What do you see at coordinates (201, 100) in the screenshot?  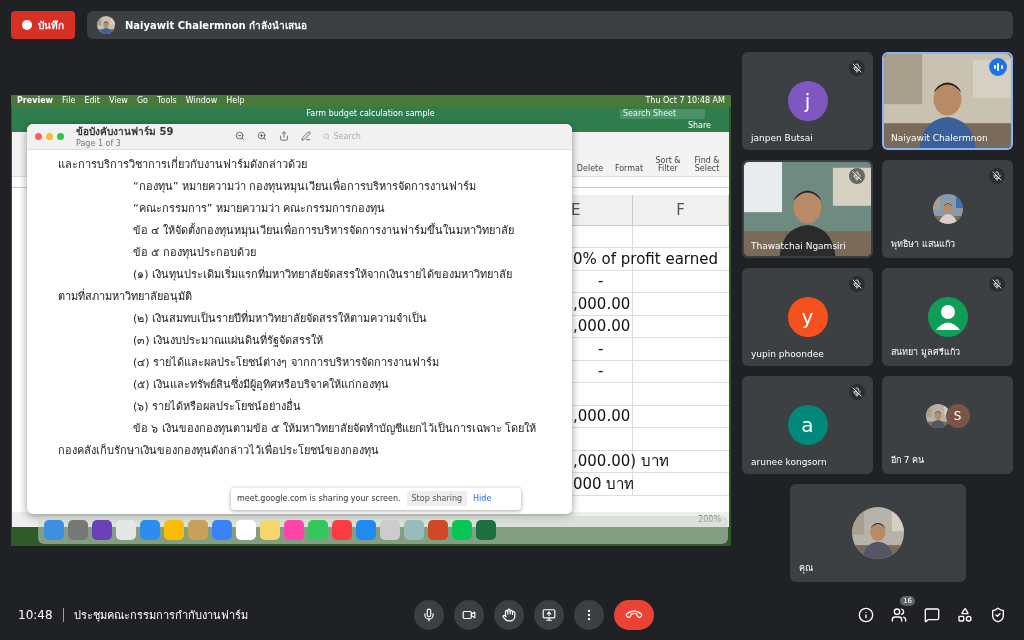 I see `menu-item: Window` at bounding box center [201, 100].